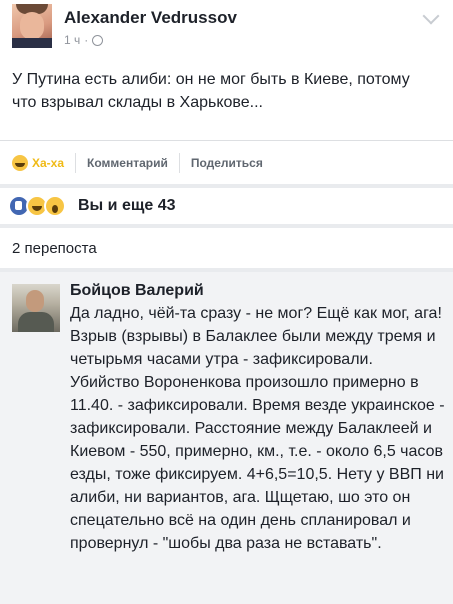 The width and height of the screenshot is (453, 604). I want to click on wow-icon, so click(55, 206).